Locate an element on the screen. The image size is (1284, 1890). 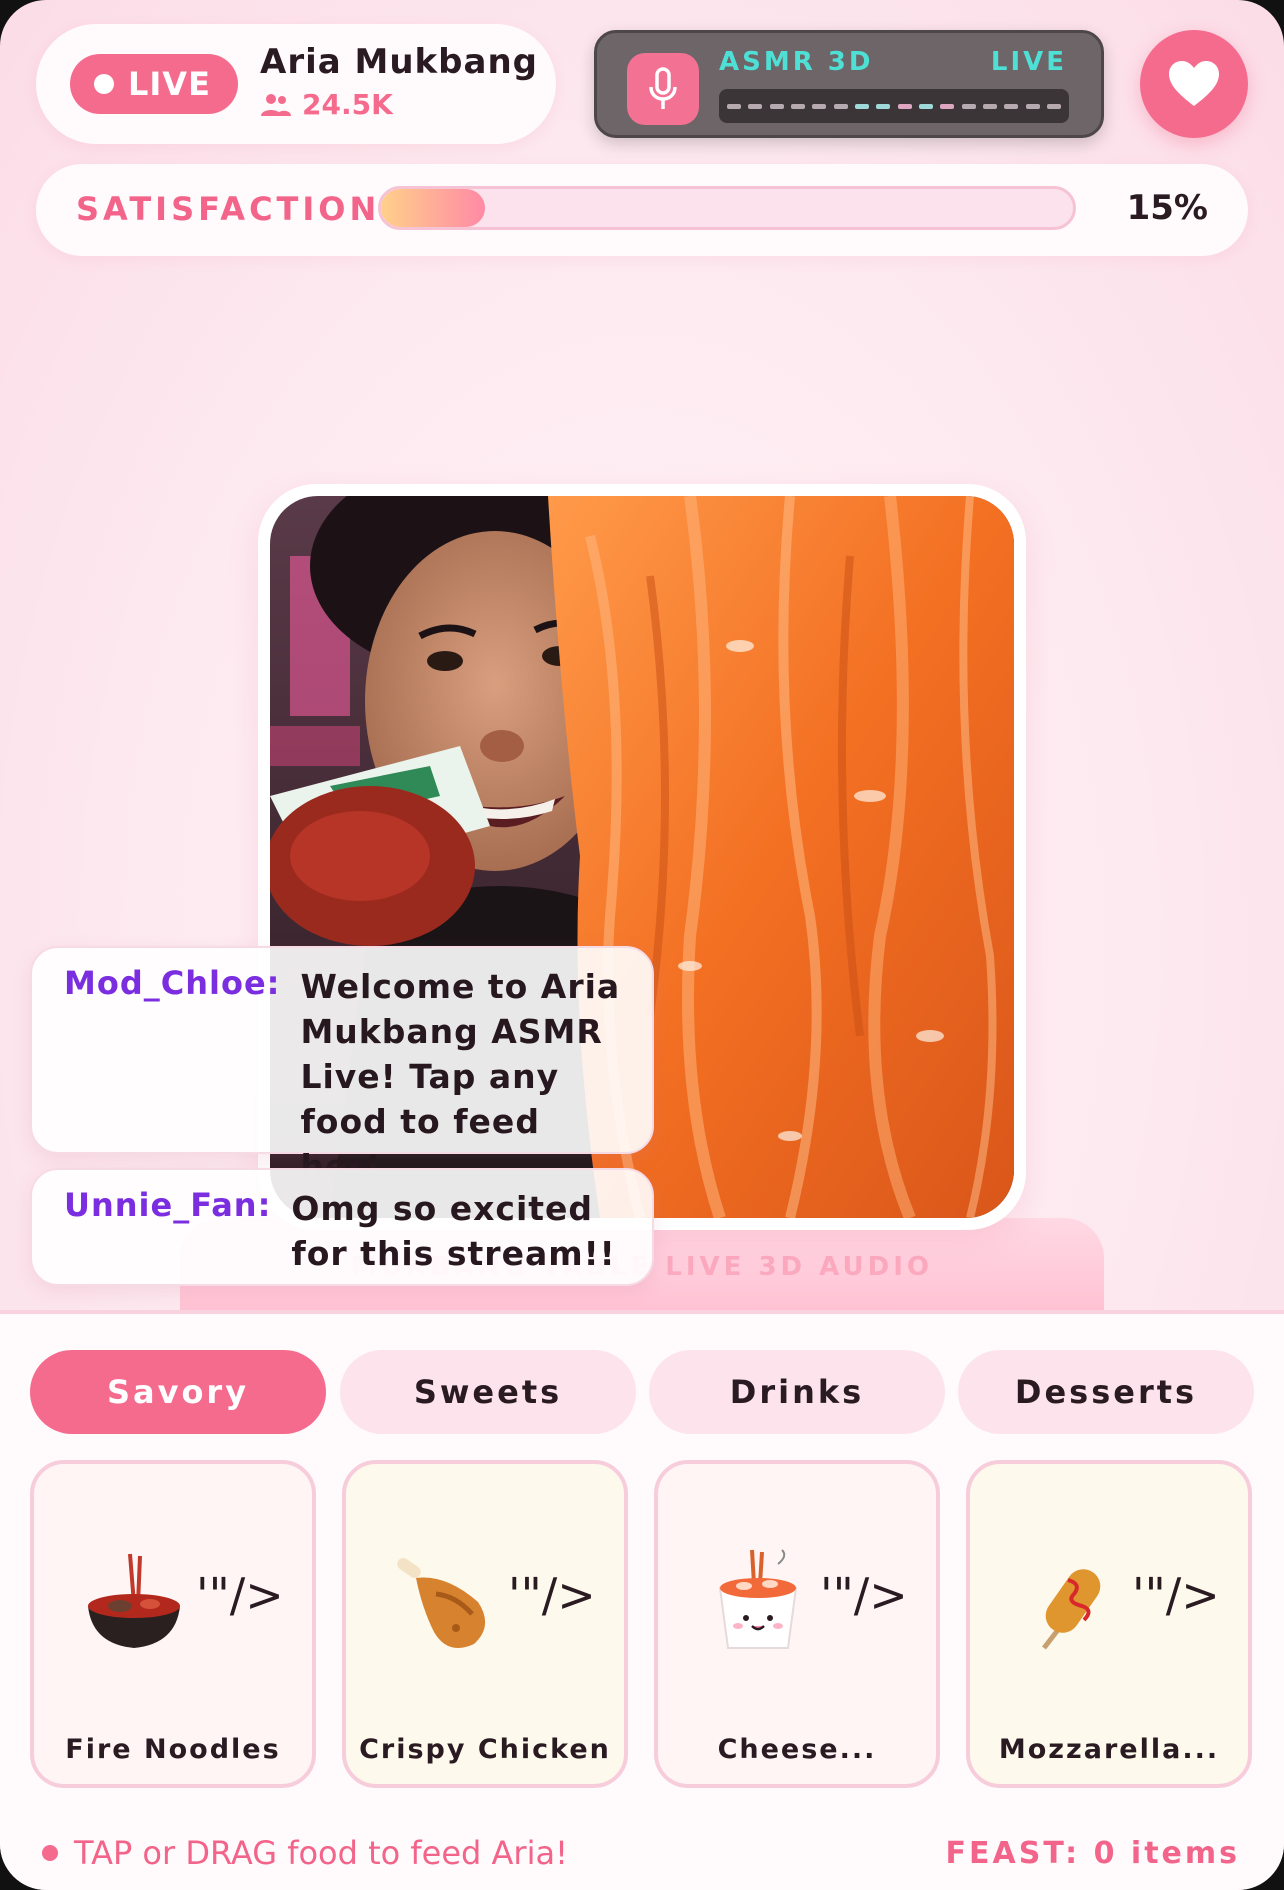
live-label: LIVE is located at coordinates (169, 84).